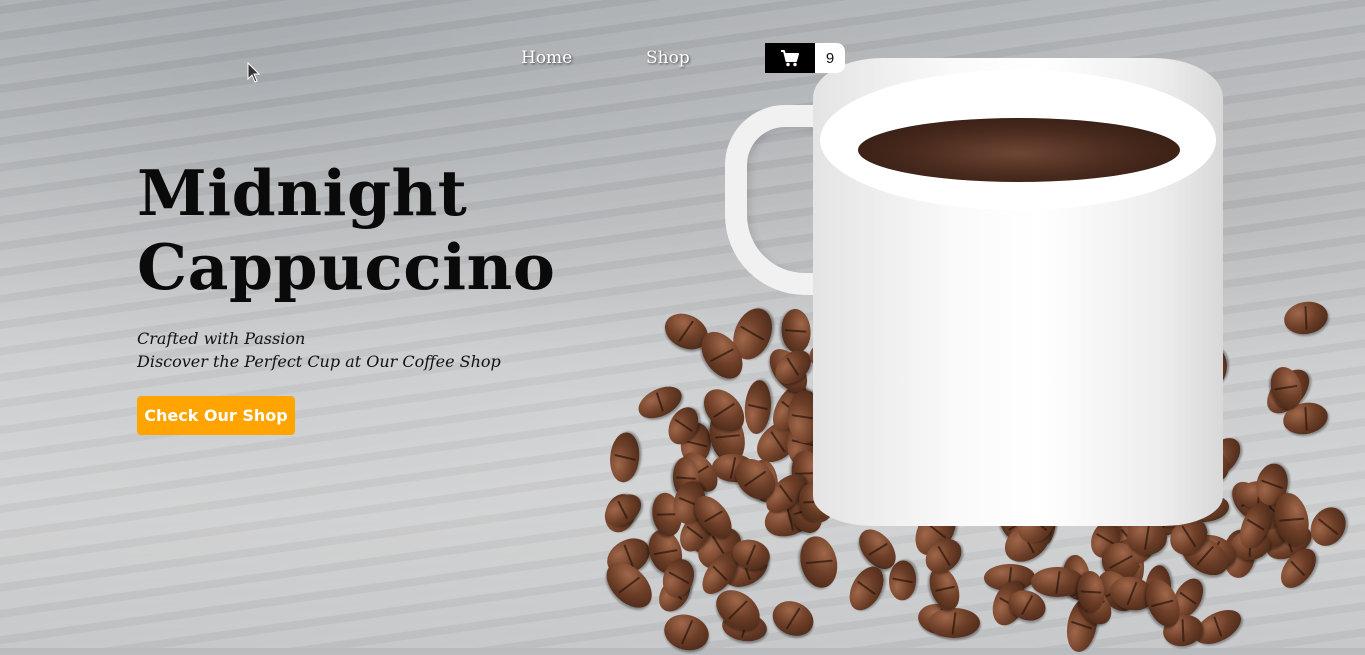 The image size is (1365, 655). Describe the element at coordinates (346, 267) in the screenshot. I see `hero-title-line-2: Cappuccino` at that location.